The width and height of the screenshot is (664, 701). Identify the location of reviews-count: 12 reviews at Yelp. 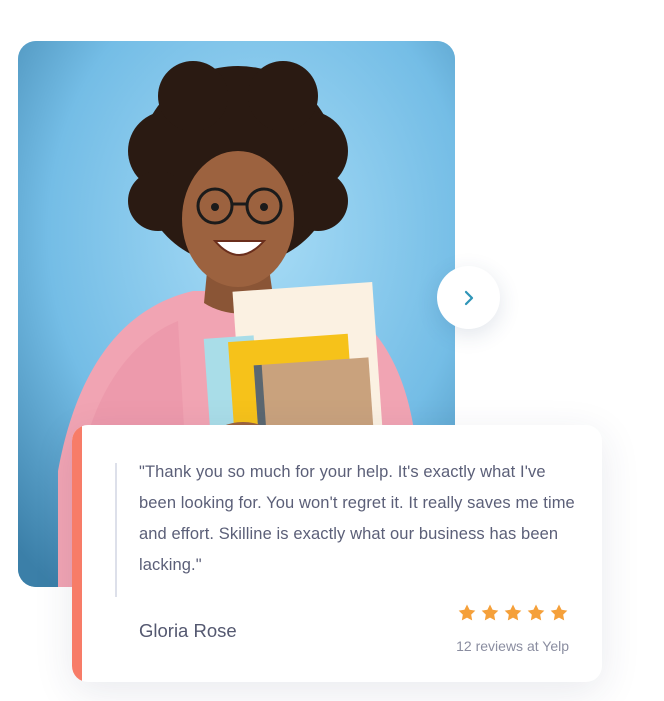
(512, 646).